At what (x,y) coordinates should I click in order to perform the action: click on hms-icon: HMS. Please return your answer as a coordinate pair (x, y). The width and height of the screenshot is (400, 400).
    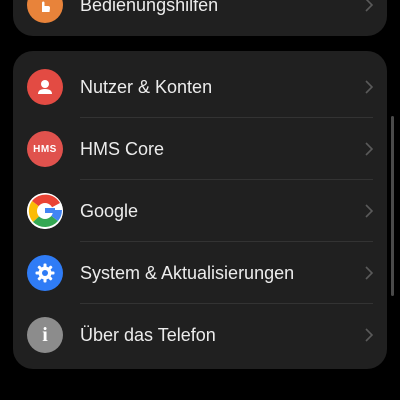
    Looking at the image, I should click on (45, 149).